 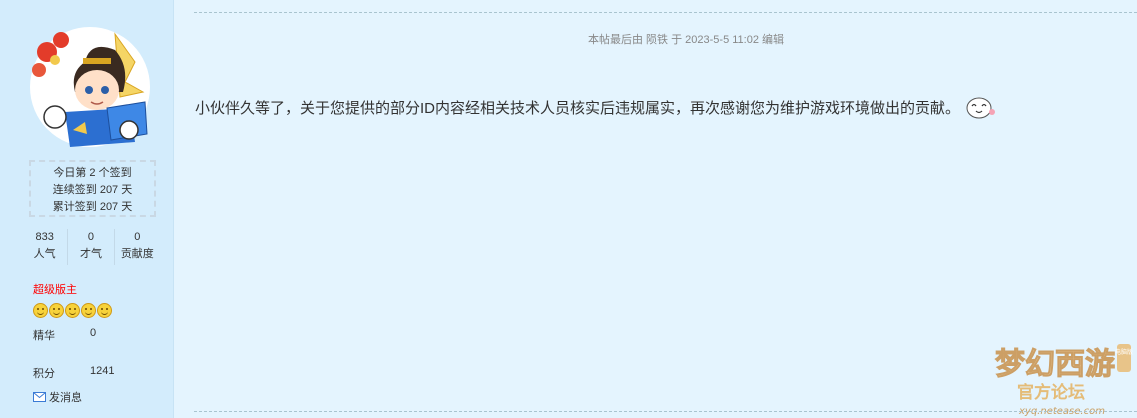 I want to click on user-stats: 833 人气 0 才气 0 贡献度, so click(x=91, y=247).